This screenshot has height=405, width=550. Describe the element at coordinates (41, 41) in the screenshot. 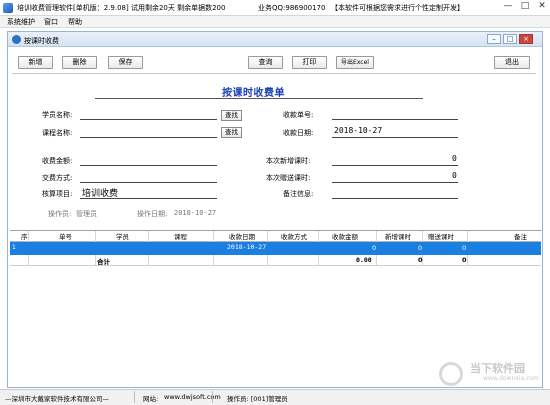

I see `child-window-title: 按课时收费` at that location.